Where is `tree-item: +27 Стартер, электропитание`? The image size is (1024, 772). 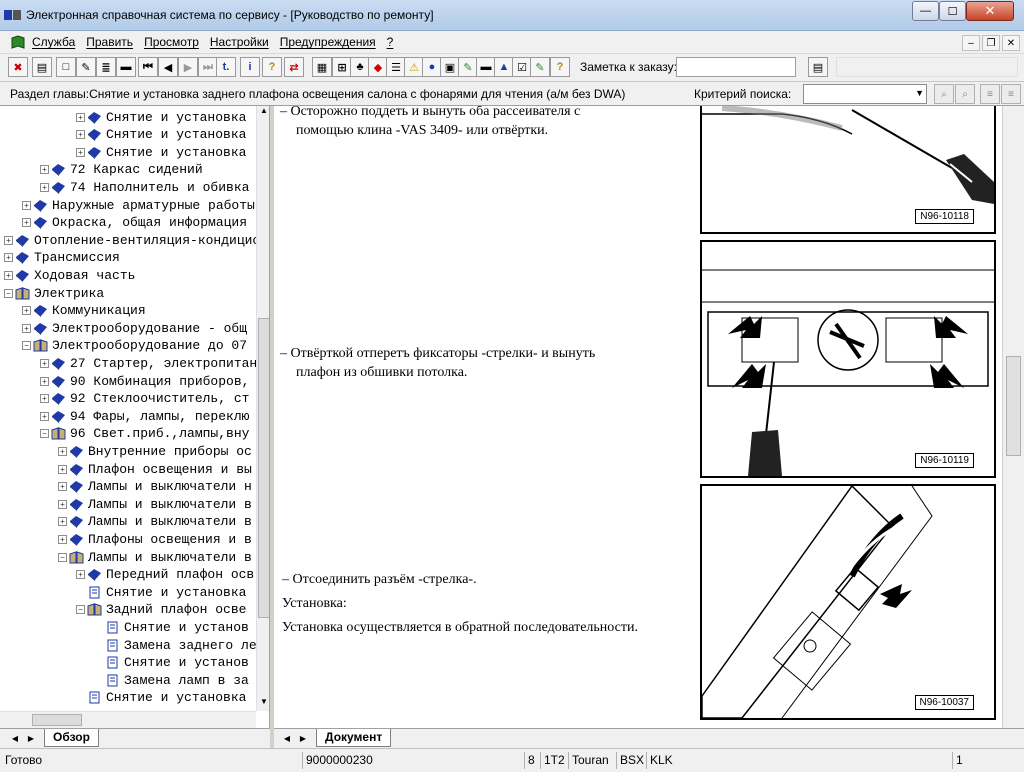
tree-item: +27 Стартер, электропитание is located at coordinates (148, 363).